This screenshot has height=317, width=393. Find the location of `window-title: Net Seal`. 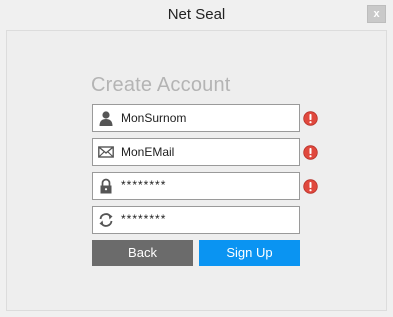

window-title: Net Seal is located at coordinates (196, 14).